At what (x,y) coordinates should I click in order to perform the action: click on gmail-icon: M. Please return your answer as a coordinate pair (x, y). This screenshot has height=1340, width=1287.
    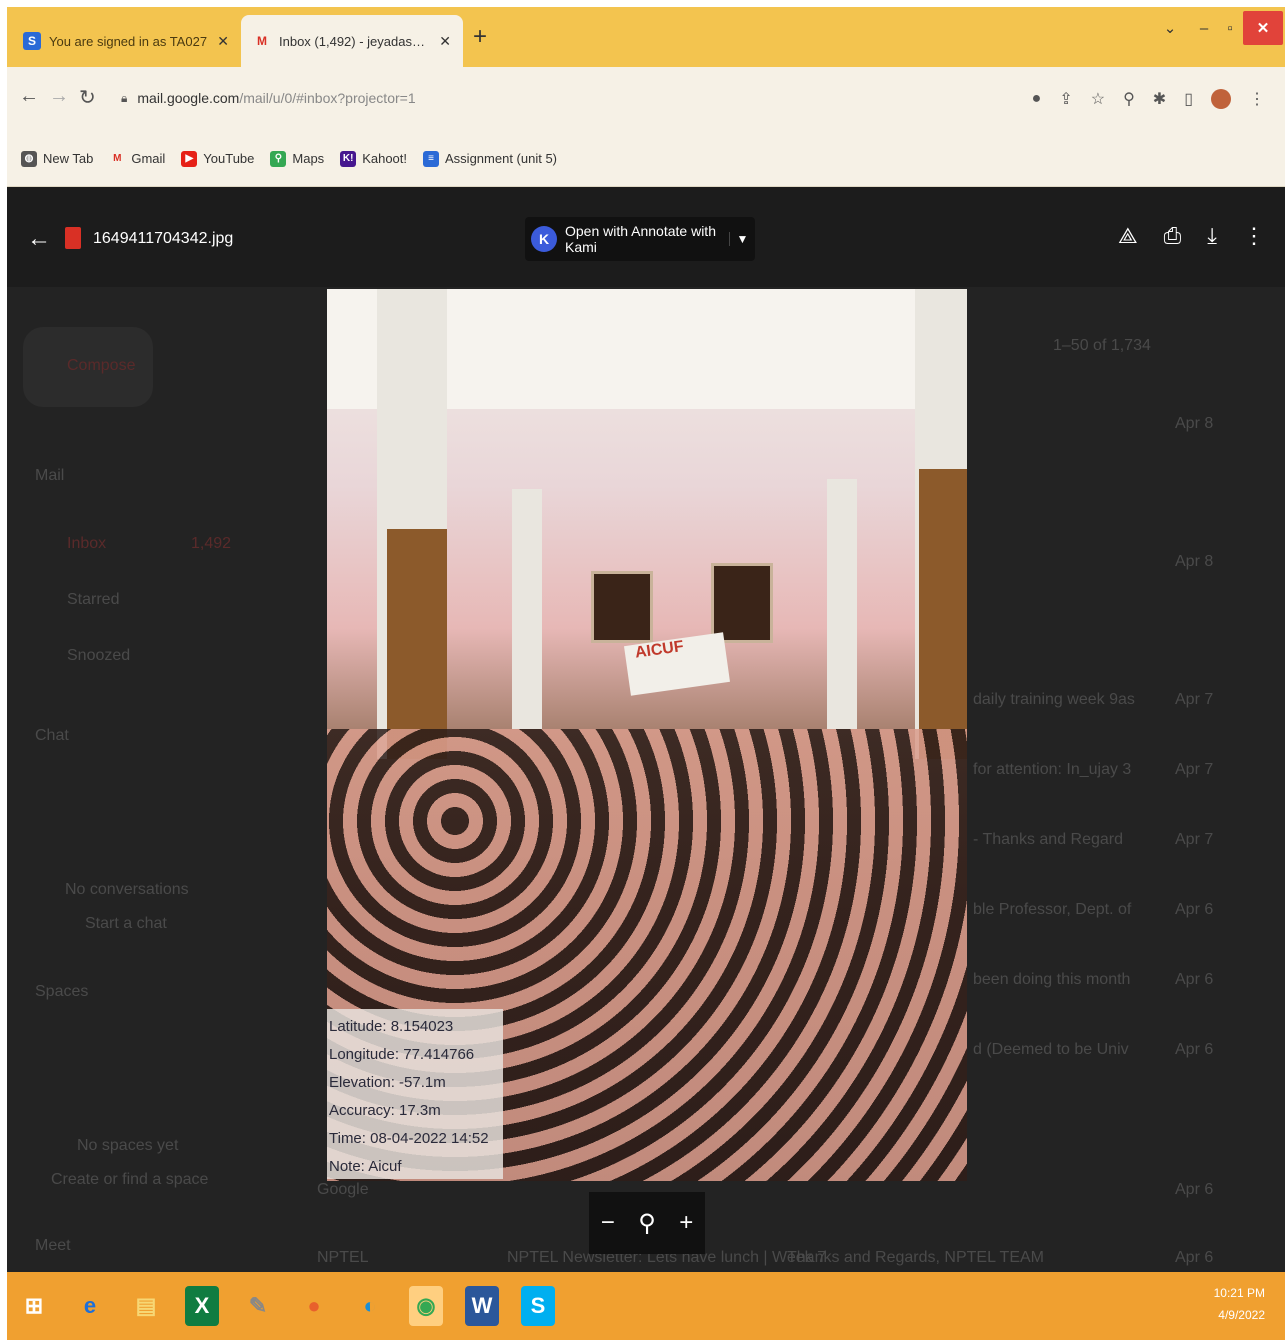
    Looking at the image, I should click on (117, 158).